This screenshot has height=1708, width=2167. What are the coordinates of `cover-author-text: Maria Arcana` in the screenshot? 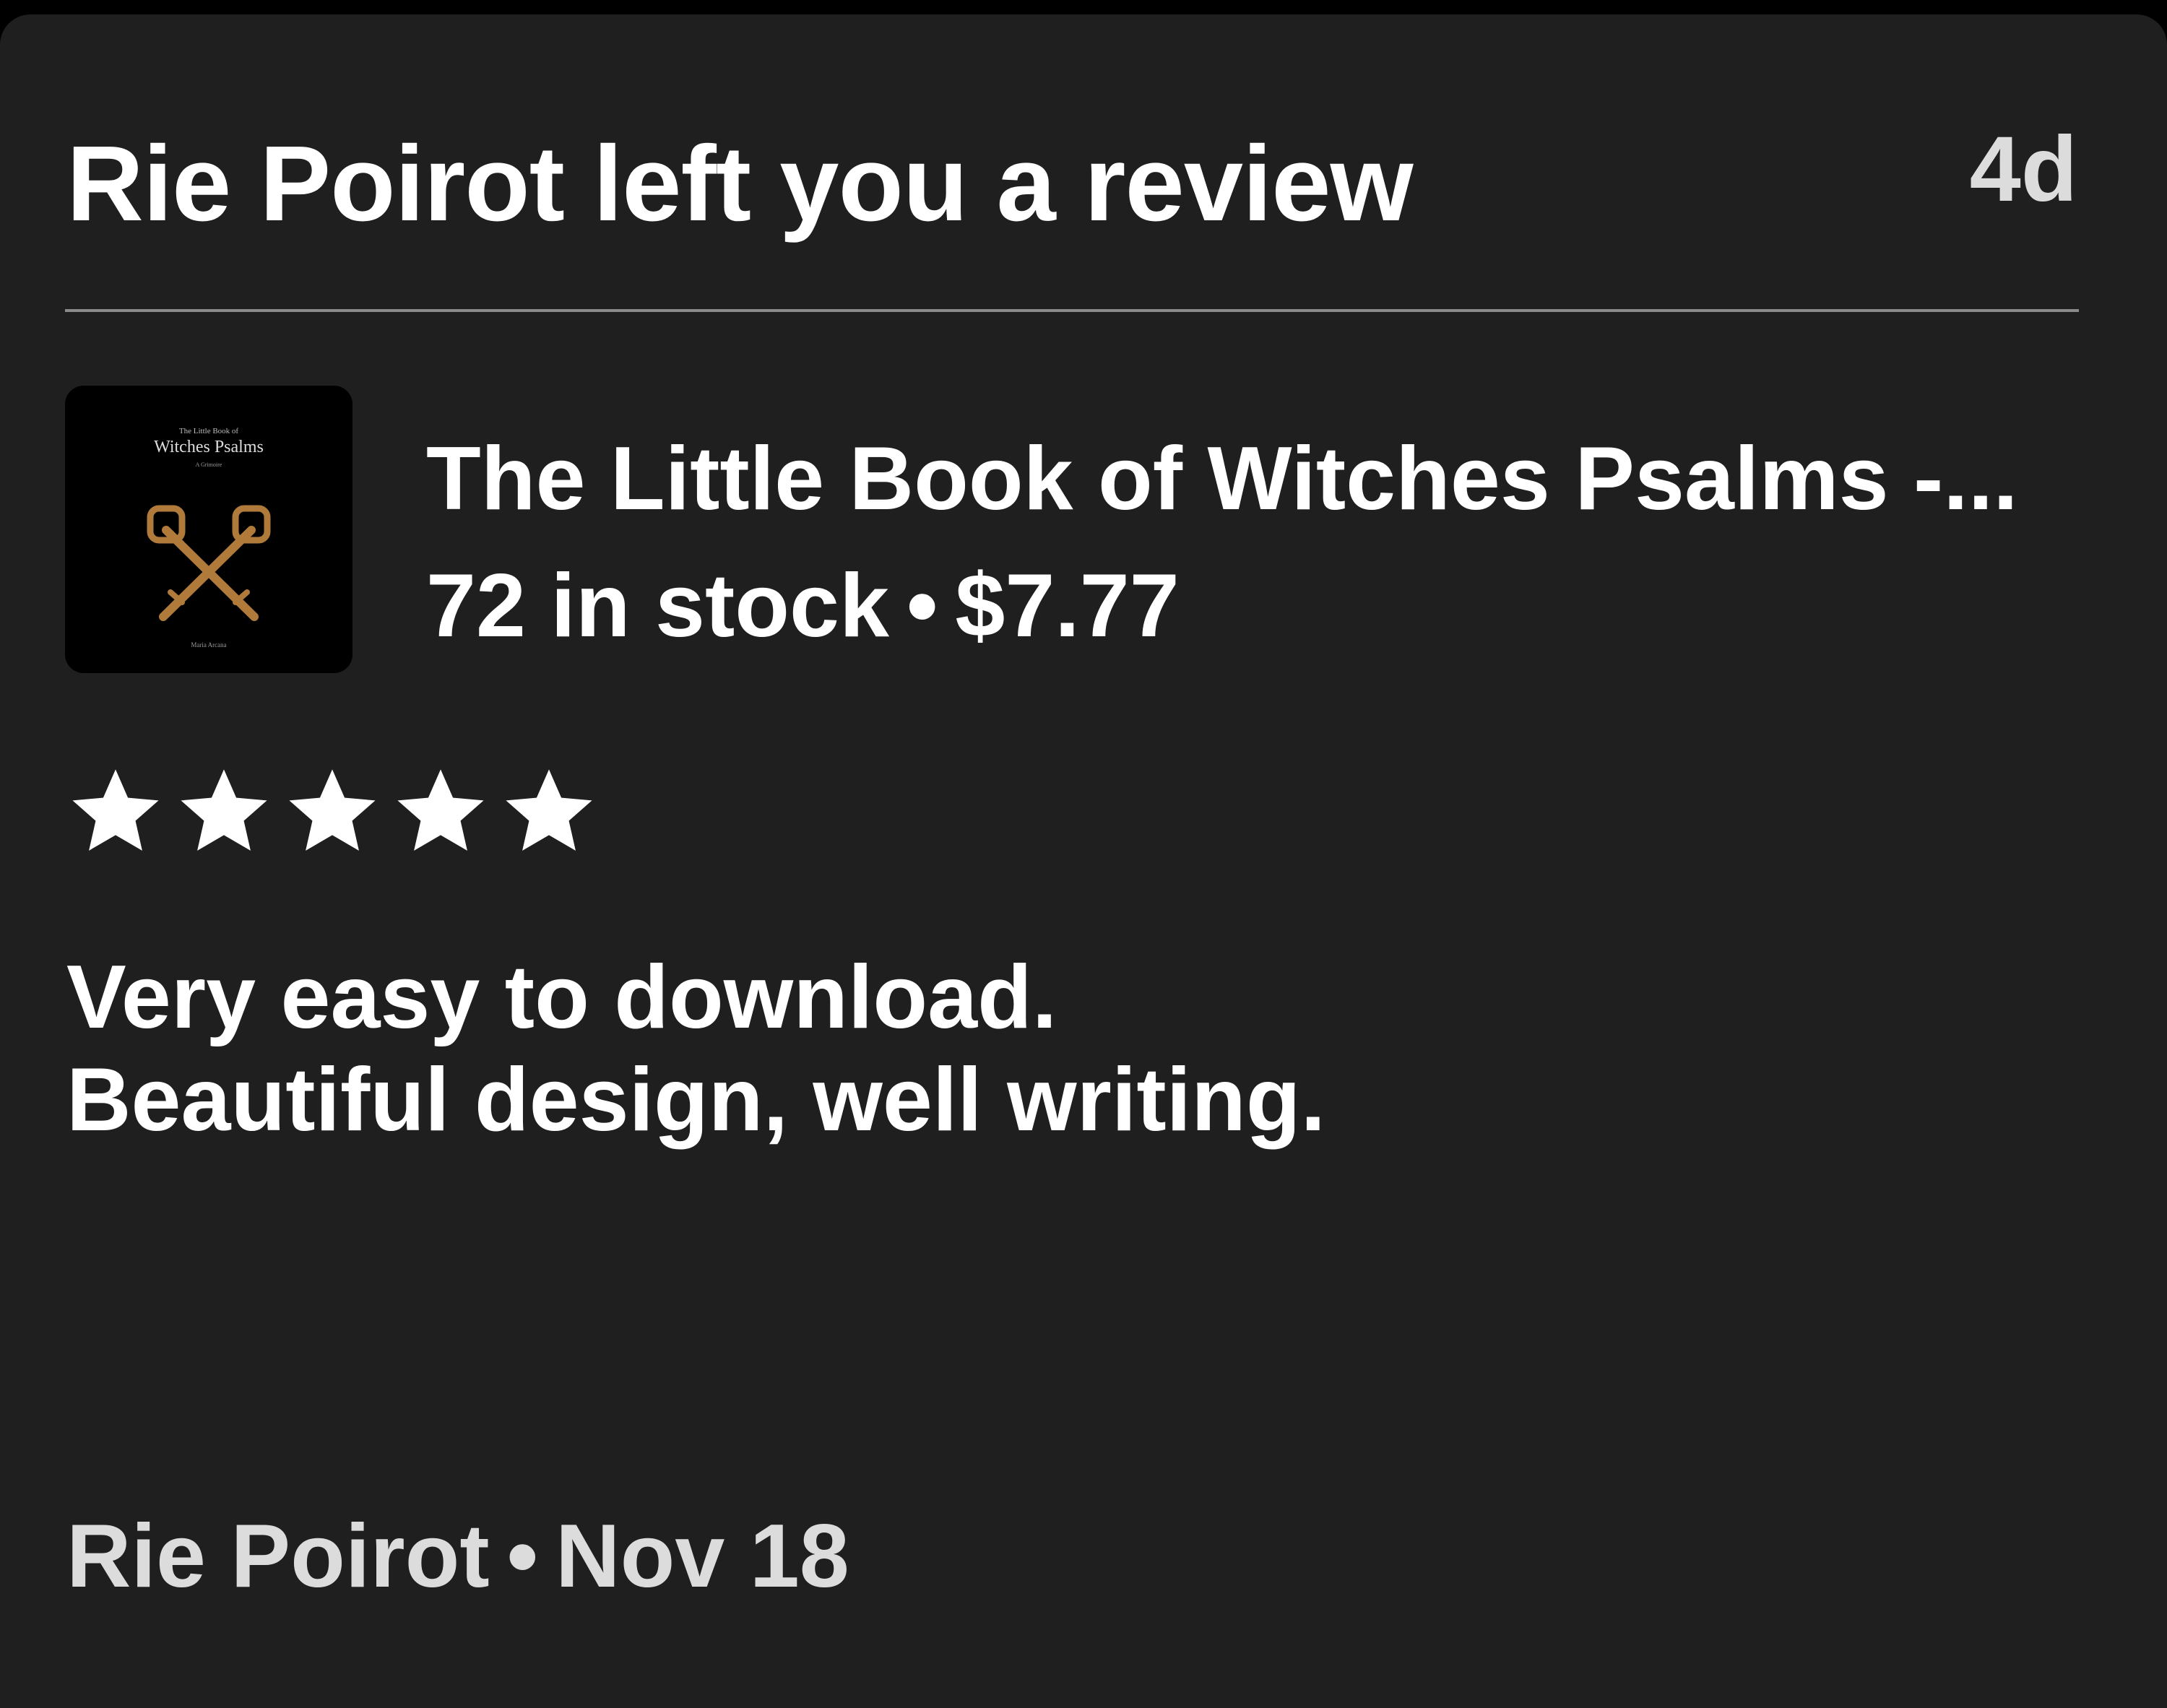 It's located at (209, 645).